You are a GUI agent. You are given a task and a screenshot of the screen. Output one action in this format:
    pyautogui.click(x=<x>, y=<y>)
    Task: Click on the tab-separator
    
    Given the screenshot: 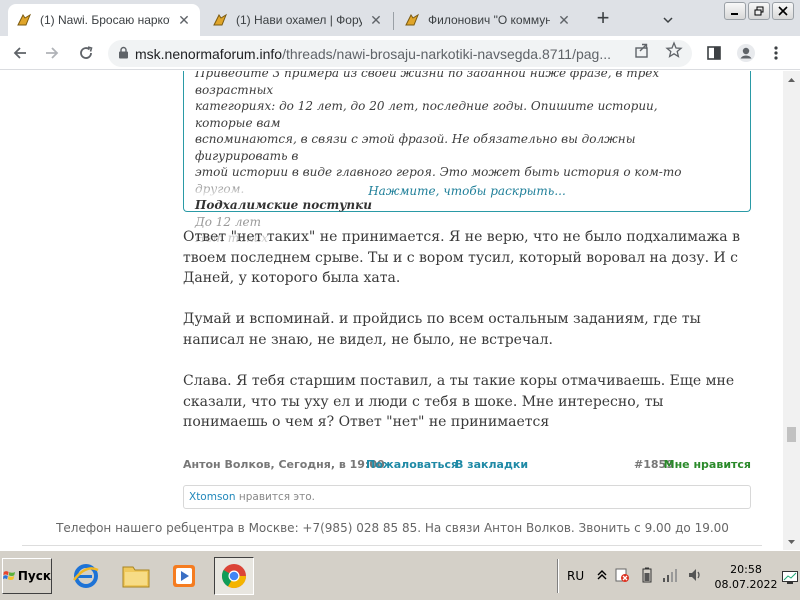 What is the action you would take?
    pyautogui.click(x=393, y=21)
    